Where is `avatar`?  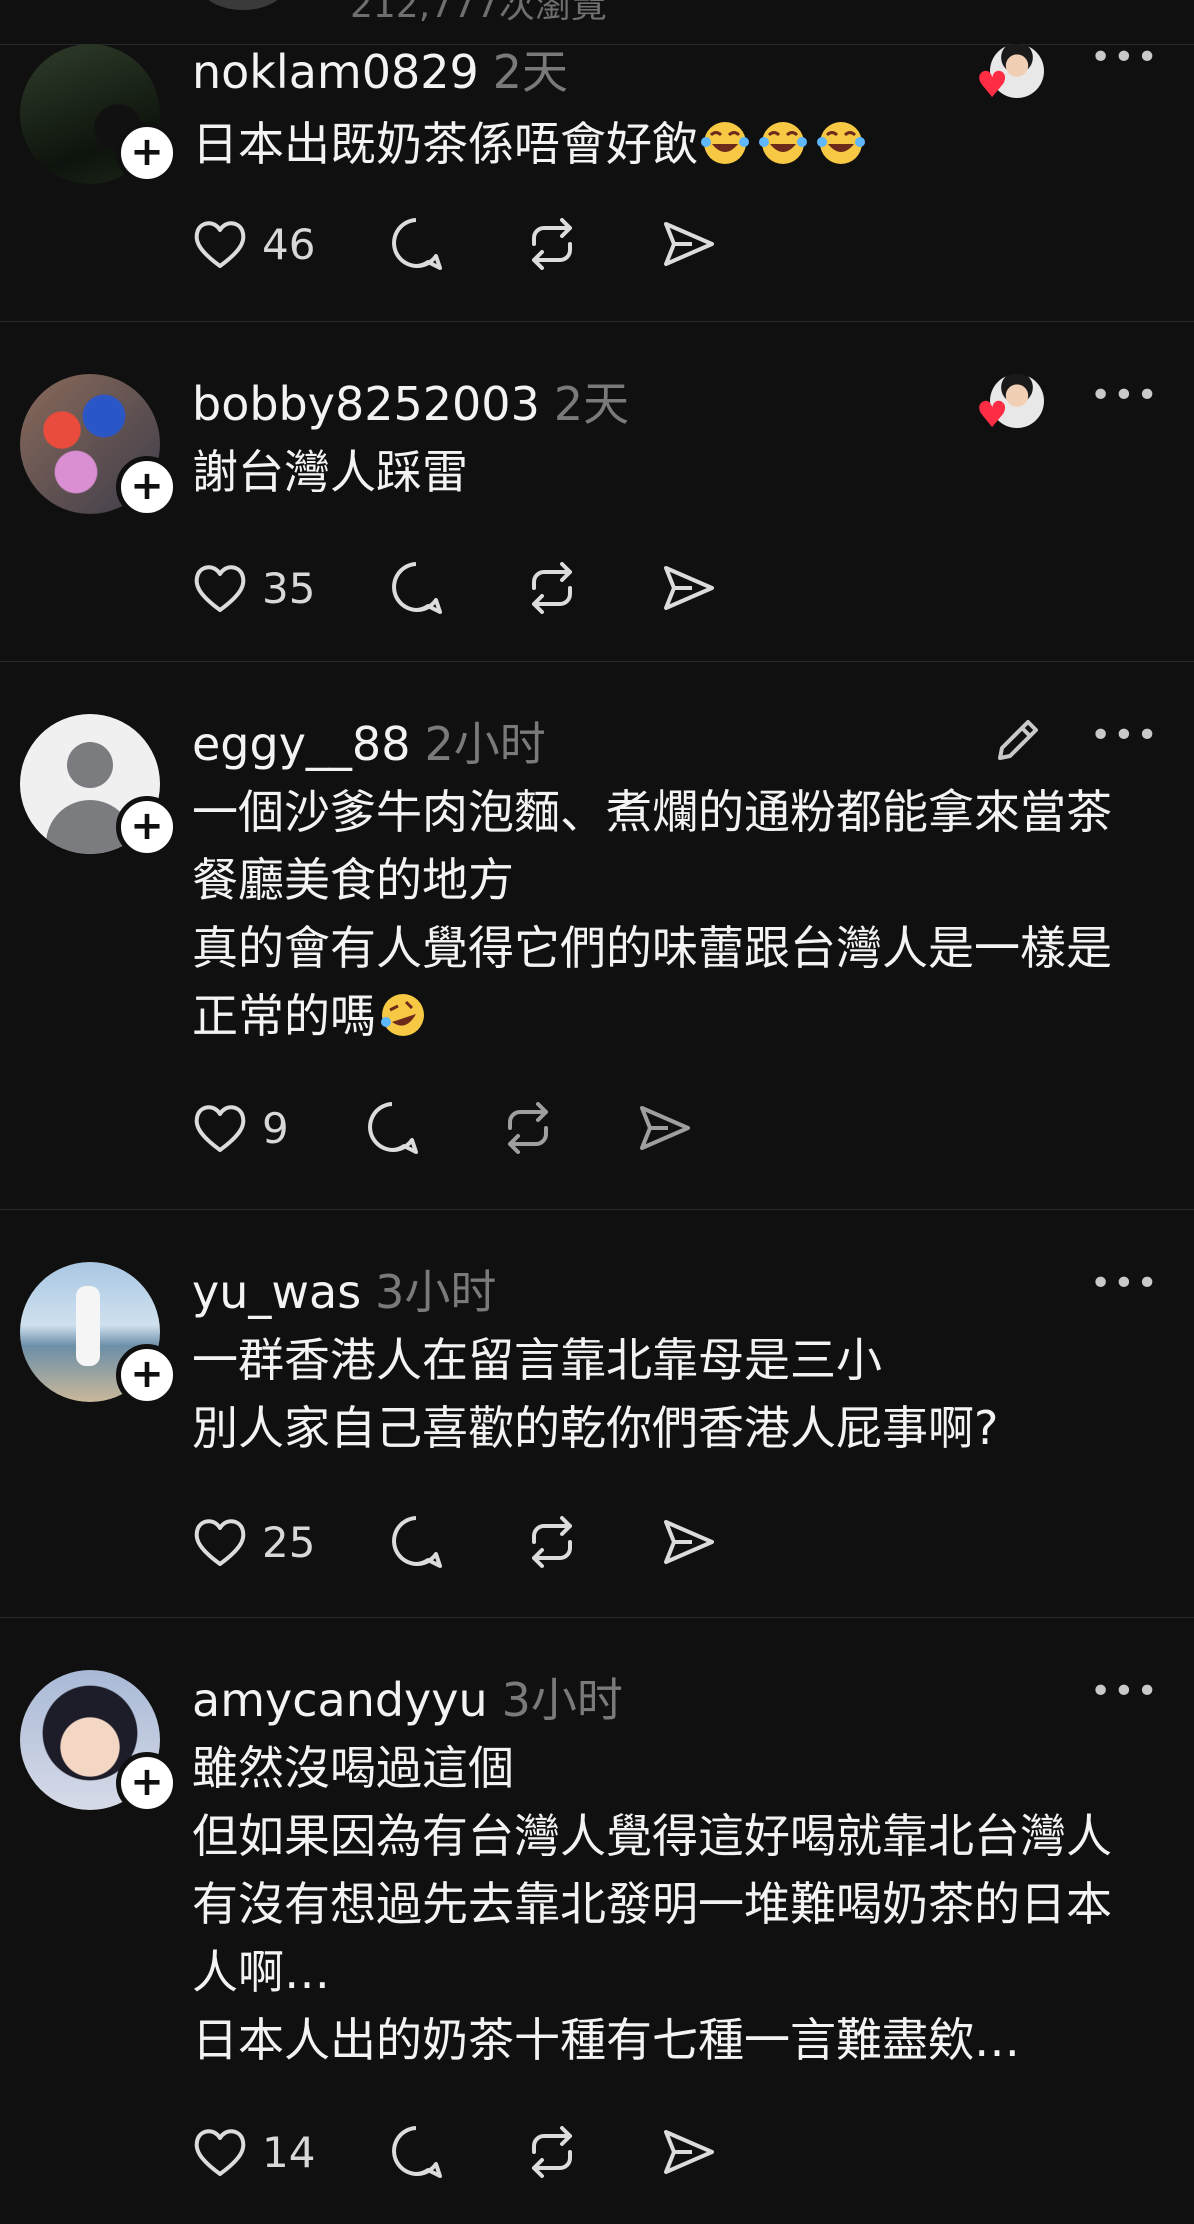
avatar is located at coordinates (243, 5).